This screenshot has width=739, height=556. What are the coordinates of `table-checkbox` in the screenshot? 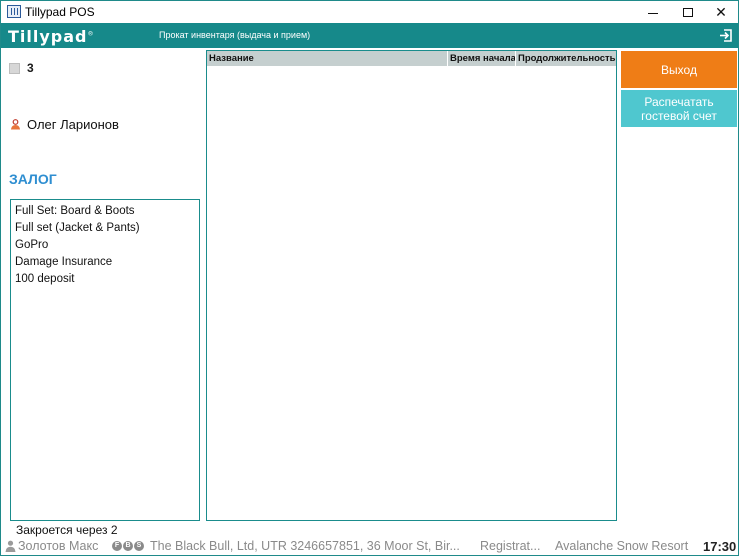 It's located at (14, 68).